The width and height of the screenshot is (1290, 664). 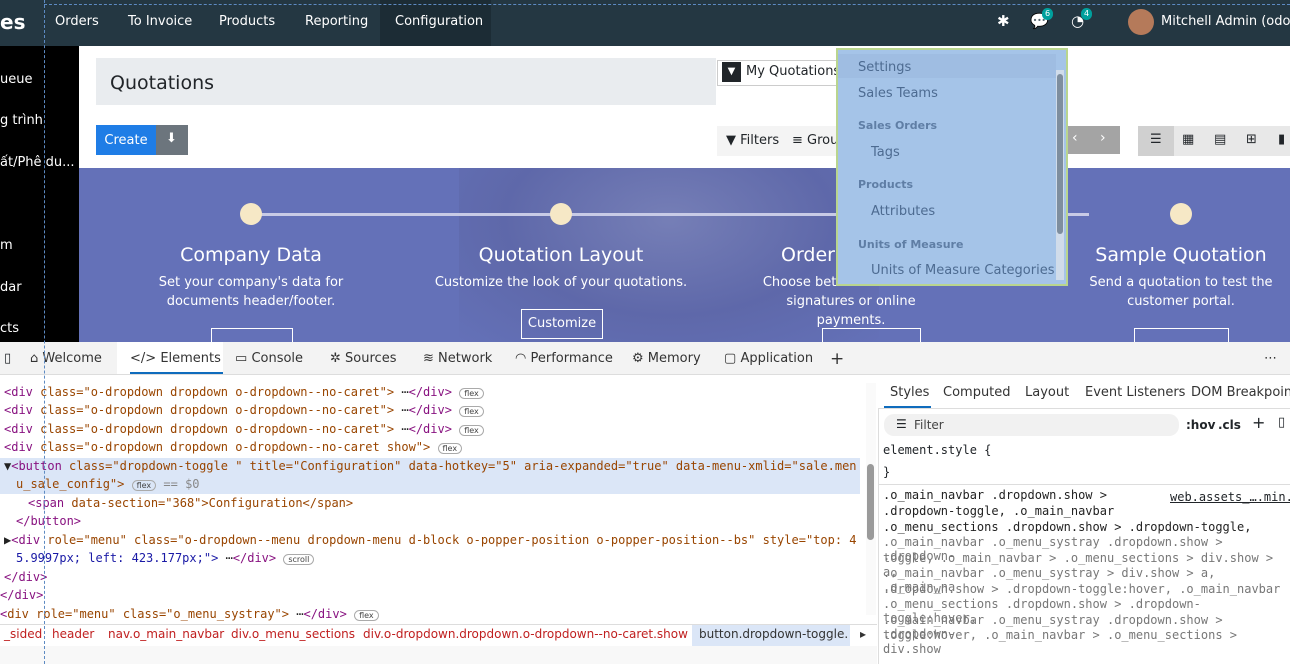 I want to click on bug-icon: ✱, so click(x=1003, y=21).